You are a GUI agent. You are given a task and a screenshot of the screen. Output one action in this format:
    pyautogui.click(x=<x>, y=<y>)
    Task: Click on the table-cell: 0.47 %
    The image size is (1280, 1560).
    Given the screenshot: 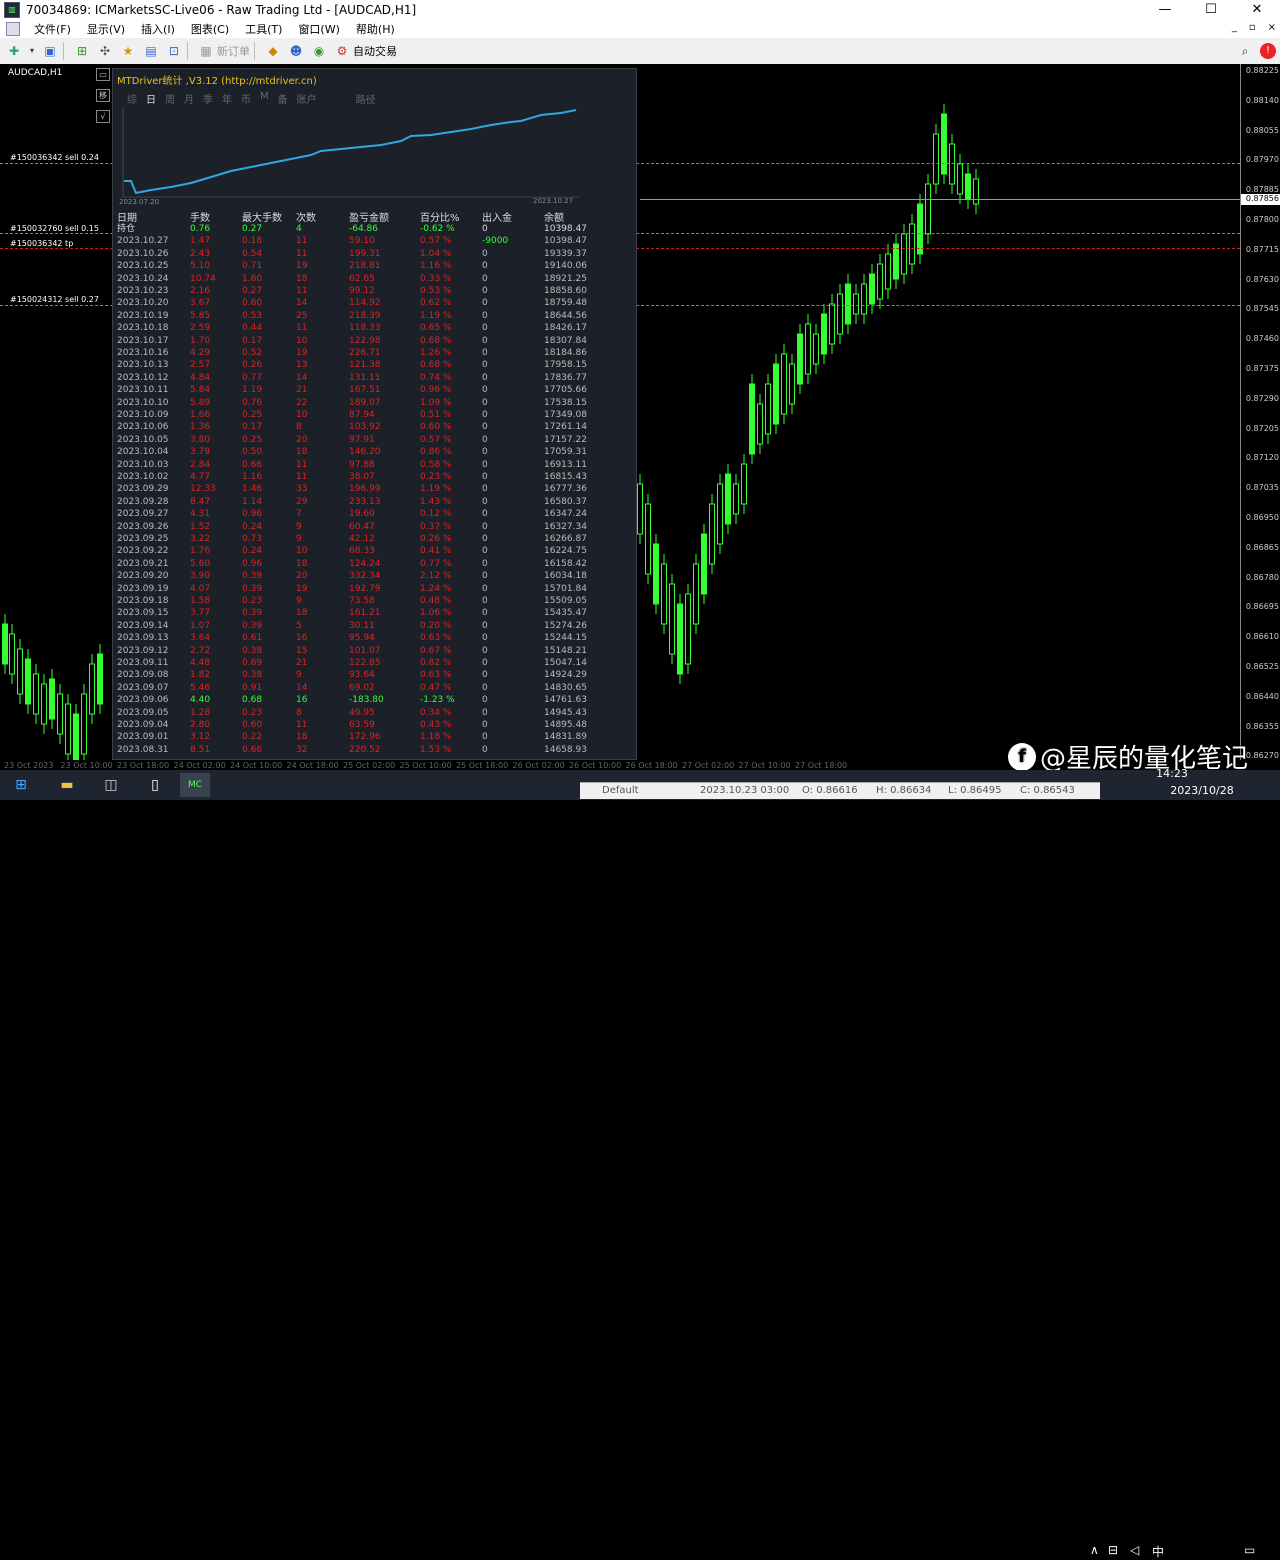 What is the action you would take?
    pyautogui.click(x=436, y=687)
    